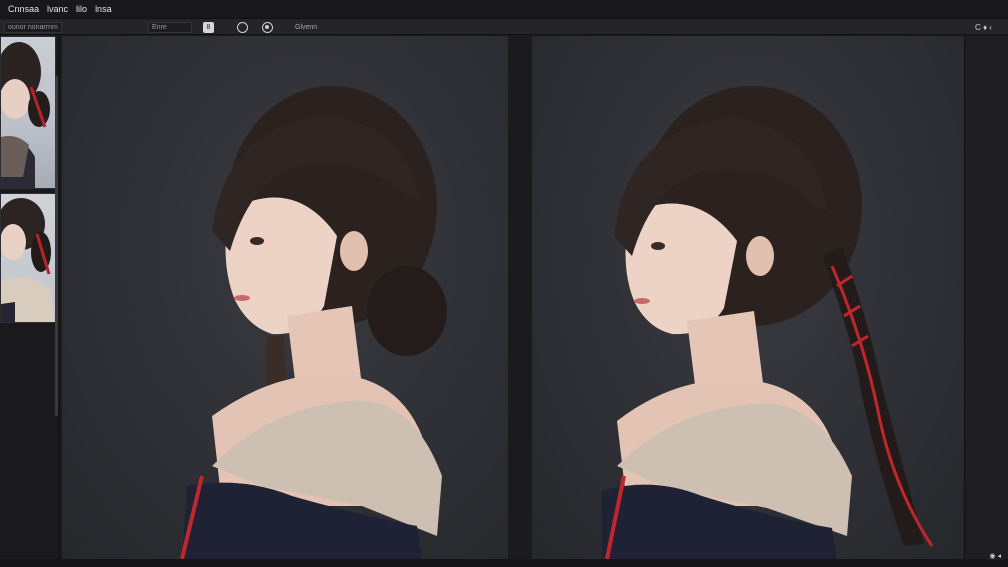 The image size is (1008, 567). What do you see at coordinates (170, 27) in the screenshot?
I see `toolbar-field-2: Enre` at bounding box center [170, 27].